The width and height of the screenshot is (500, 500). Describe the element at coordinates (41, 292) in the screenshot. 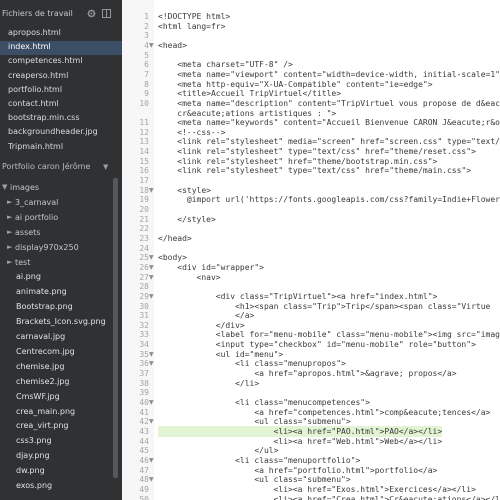

I see `tree-item-label: animate.png` at that location.